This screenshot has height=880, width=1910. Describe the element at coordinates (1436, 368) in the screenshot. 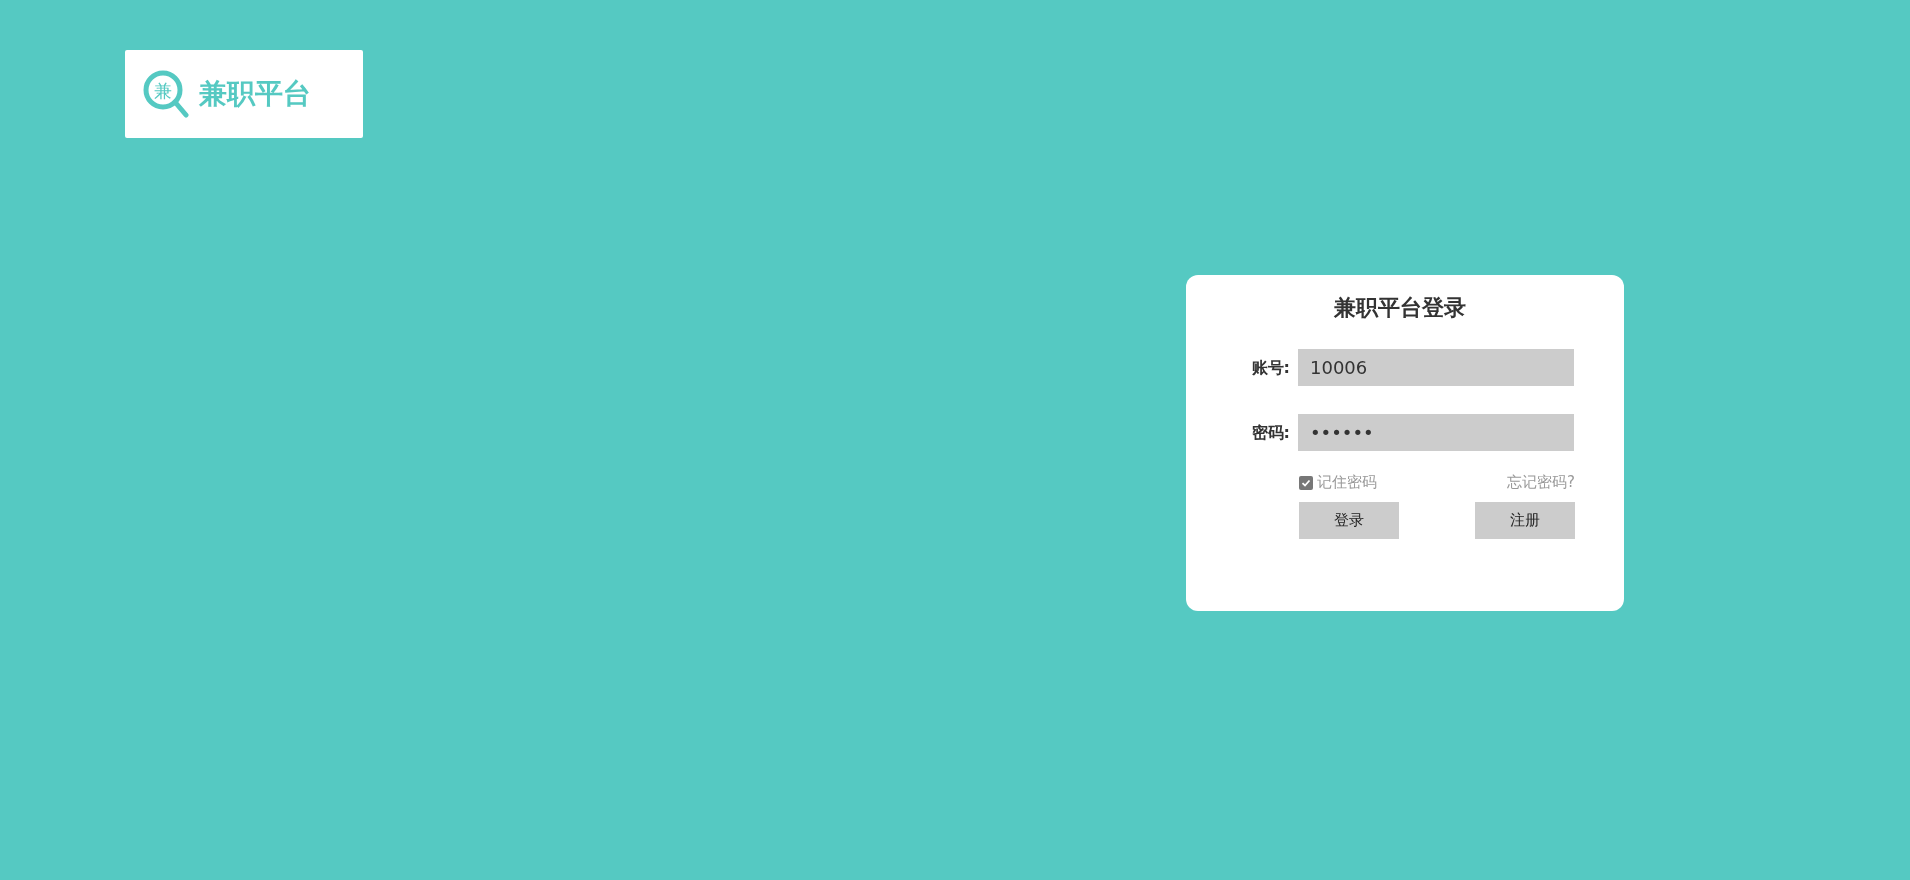

I see `account-field: 10006` at that location.